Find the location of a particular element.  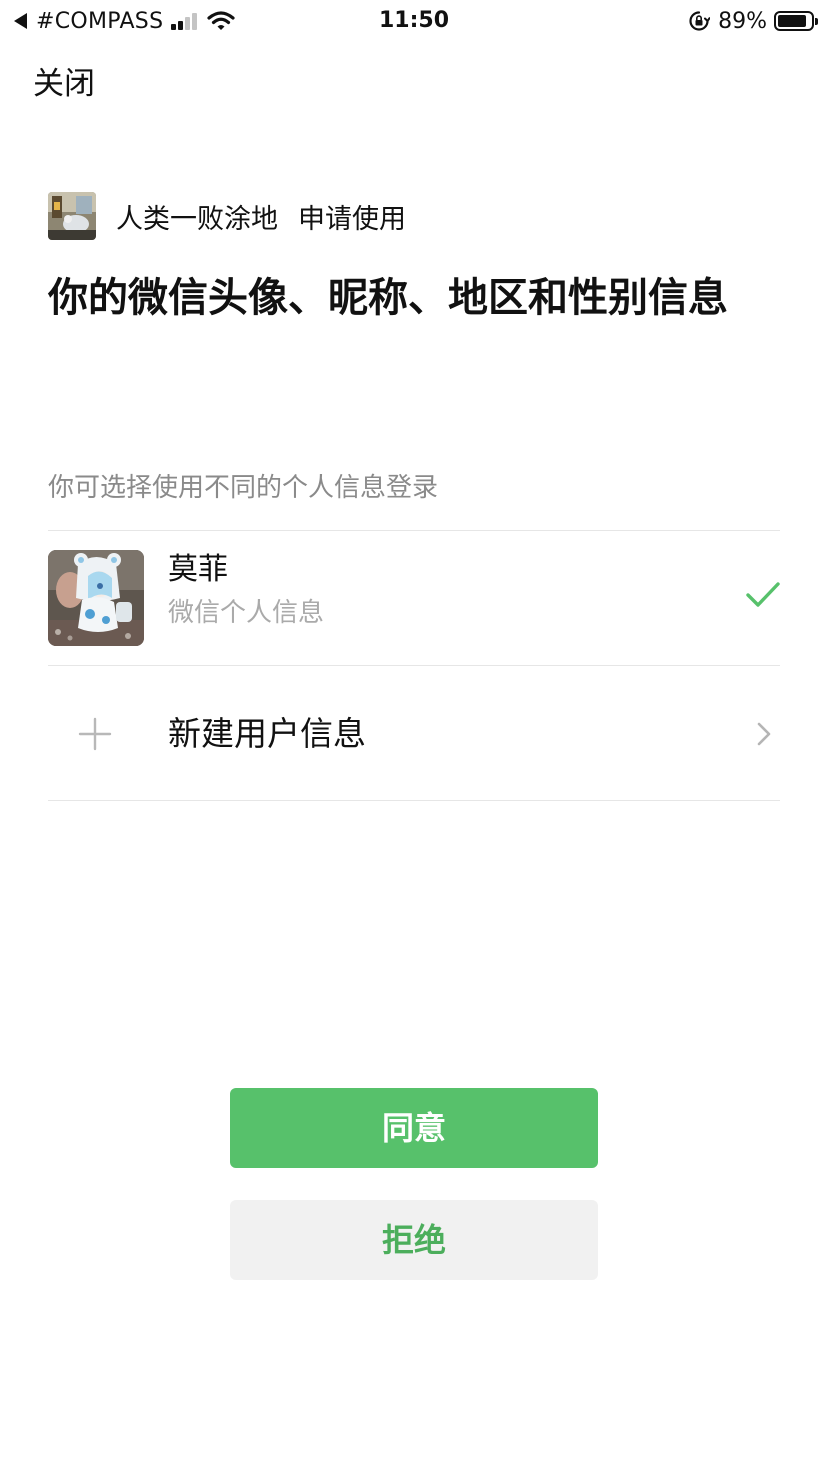

request-label: 申请使用 is located at coordinates (352, 219).